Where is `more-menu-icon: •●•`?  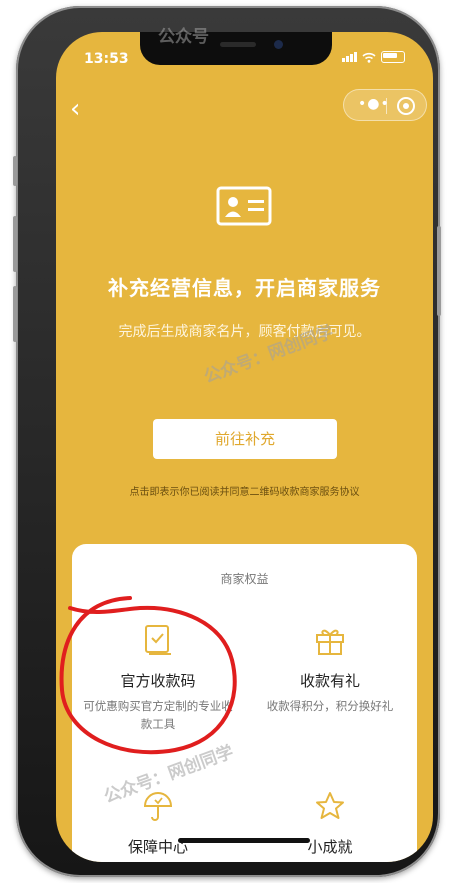
more-menu-icon: •●• is located at coordinates (374, 104).